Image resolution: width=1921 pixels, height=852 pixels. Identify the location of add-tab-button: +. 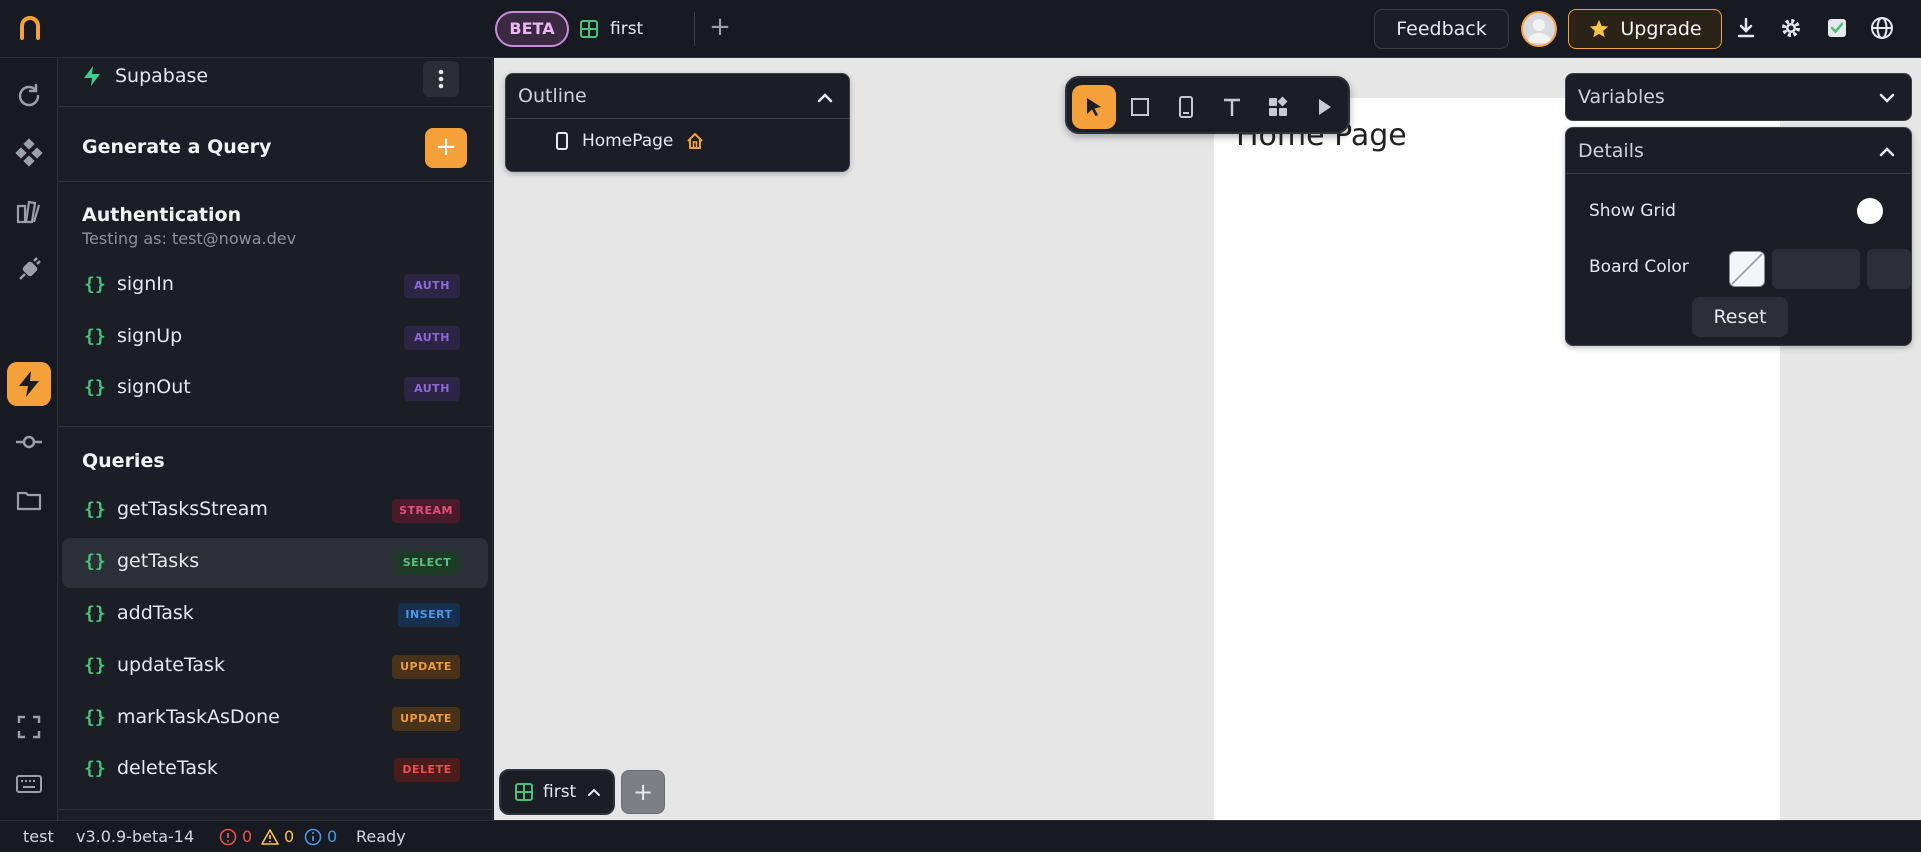
(720, 28).